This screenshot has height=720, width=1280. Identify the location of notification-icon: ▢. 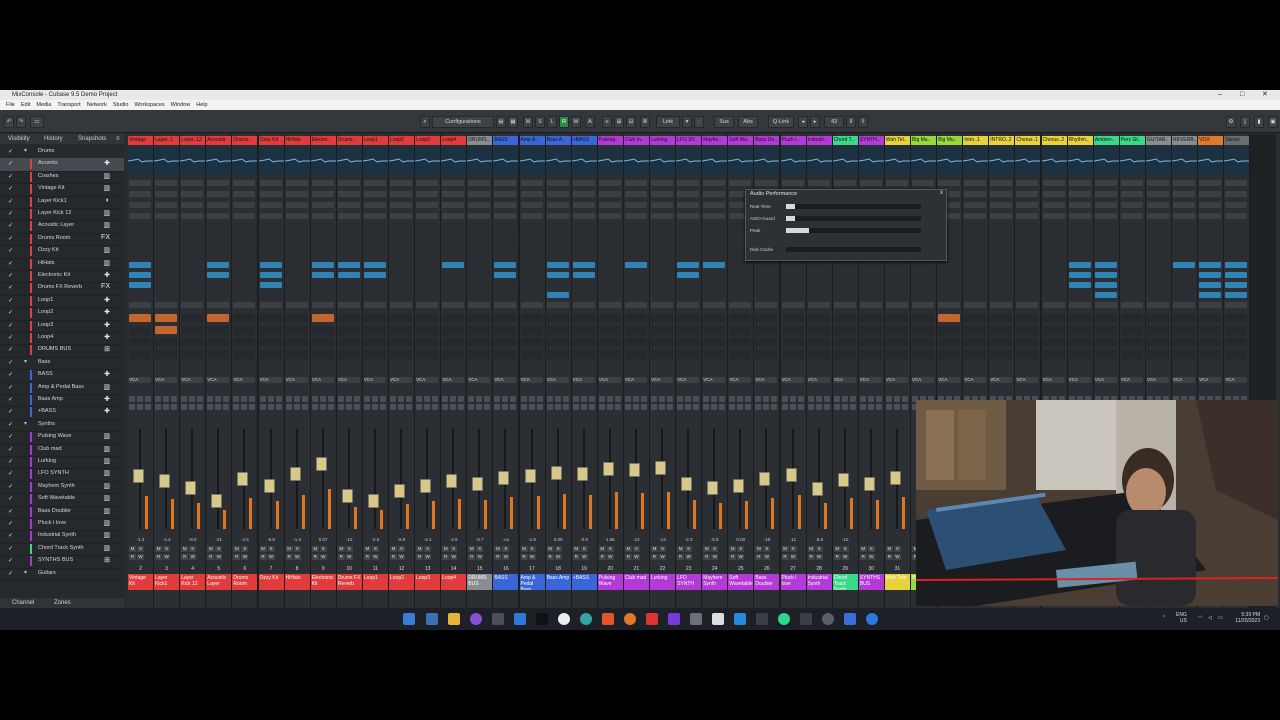
(1266, 618).